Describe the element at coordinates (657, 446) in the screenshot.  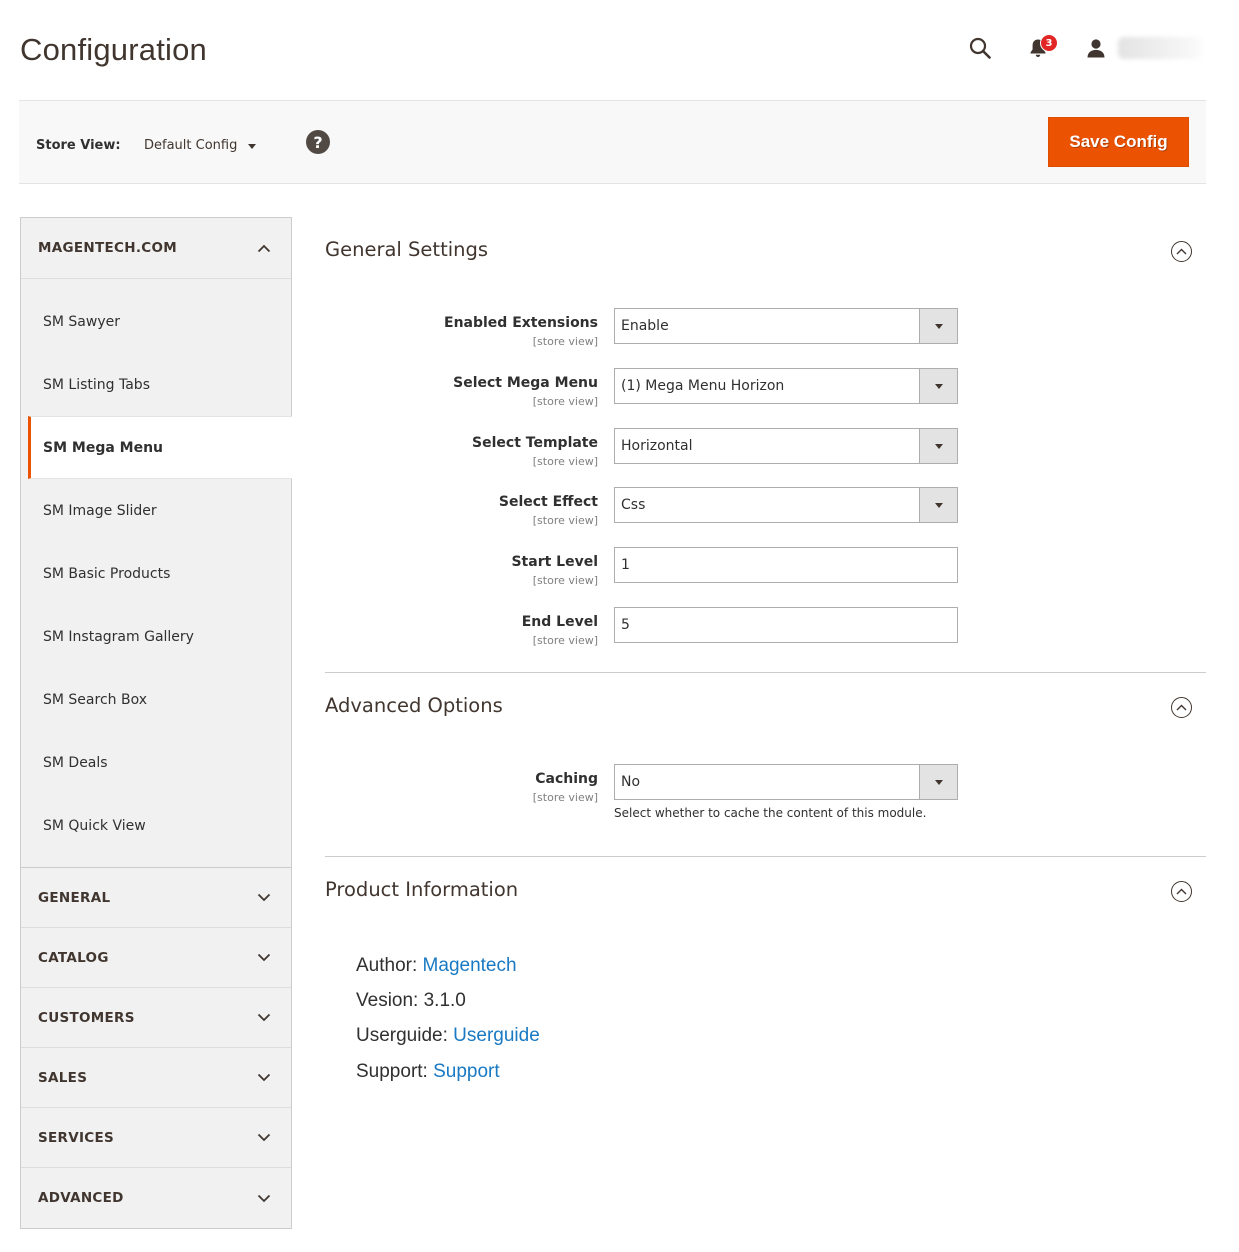
I see `select-value: Horizontal` at that location.